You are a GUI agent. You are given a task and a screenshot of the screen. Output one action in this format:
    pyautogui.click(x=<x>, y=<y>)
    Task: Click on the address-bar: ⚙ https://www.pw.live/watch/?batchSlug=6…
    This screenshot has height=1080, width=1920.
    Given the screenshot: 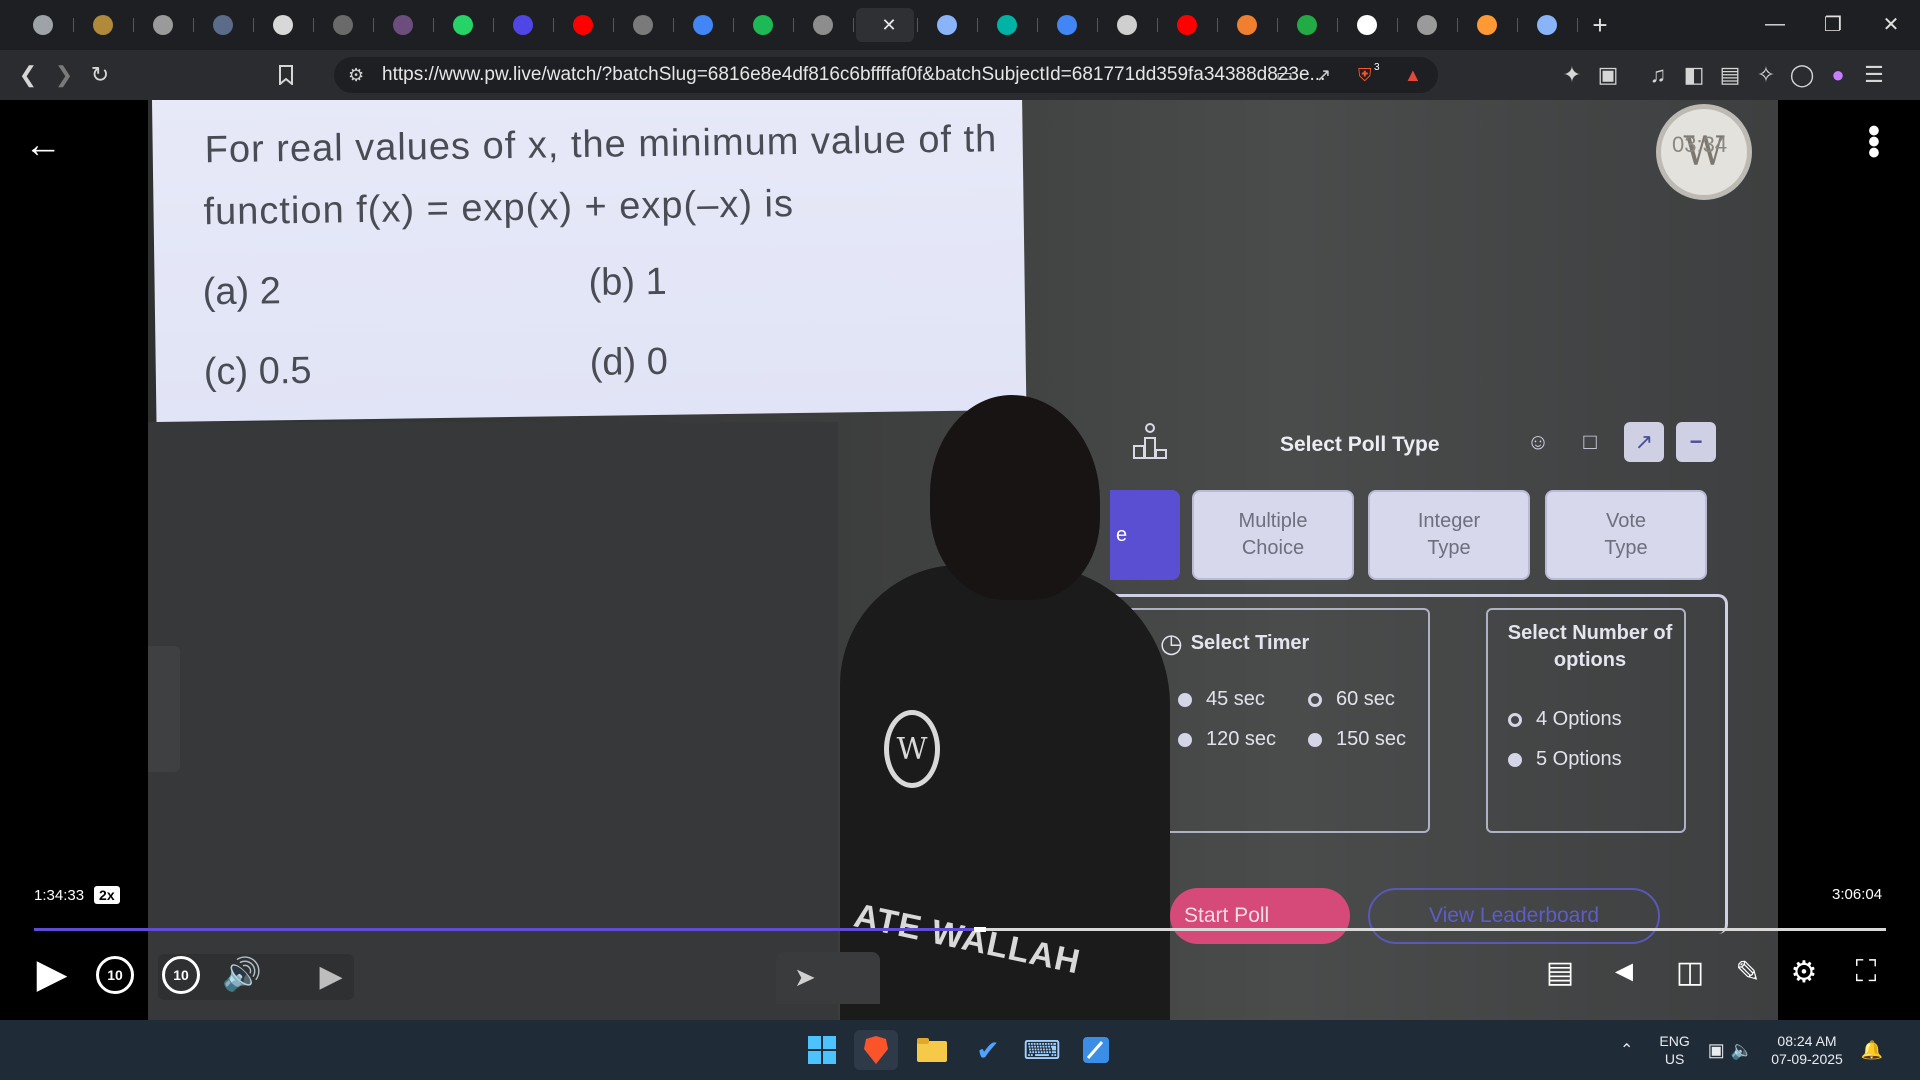 What is the action you would take?
    pyautogui.click(x=886, y=75)
    